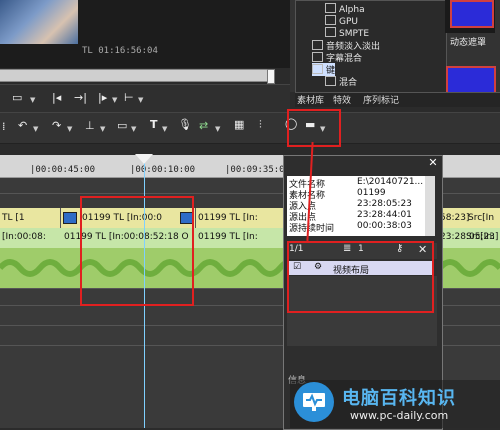 Image resolution: width=500 pixels, height=430 pixels. Describe the element at coordinates (185, 124) in the screenshot. I see `mic-icon: 🎙` at that location.